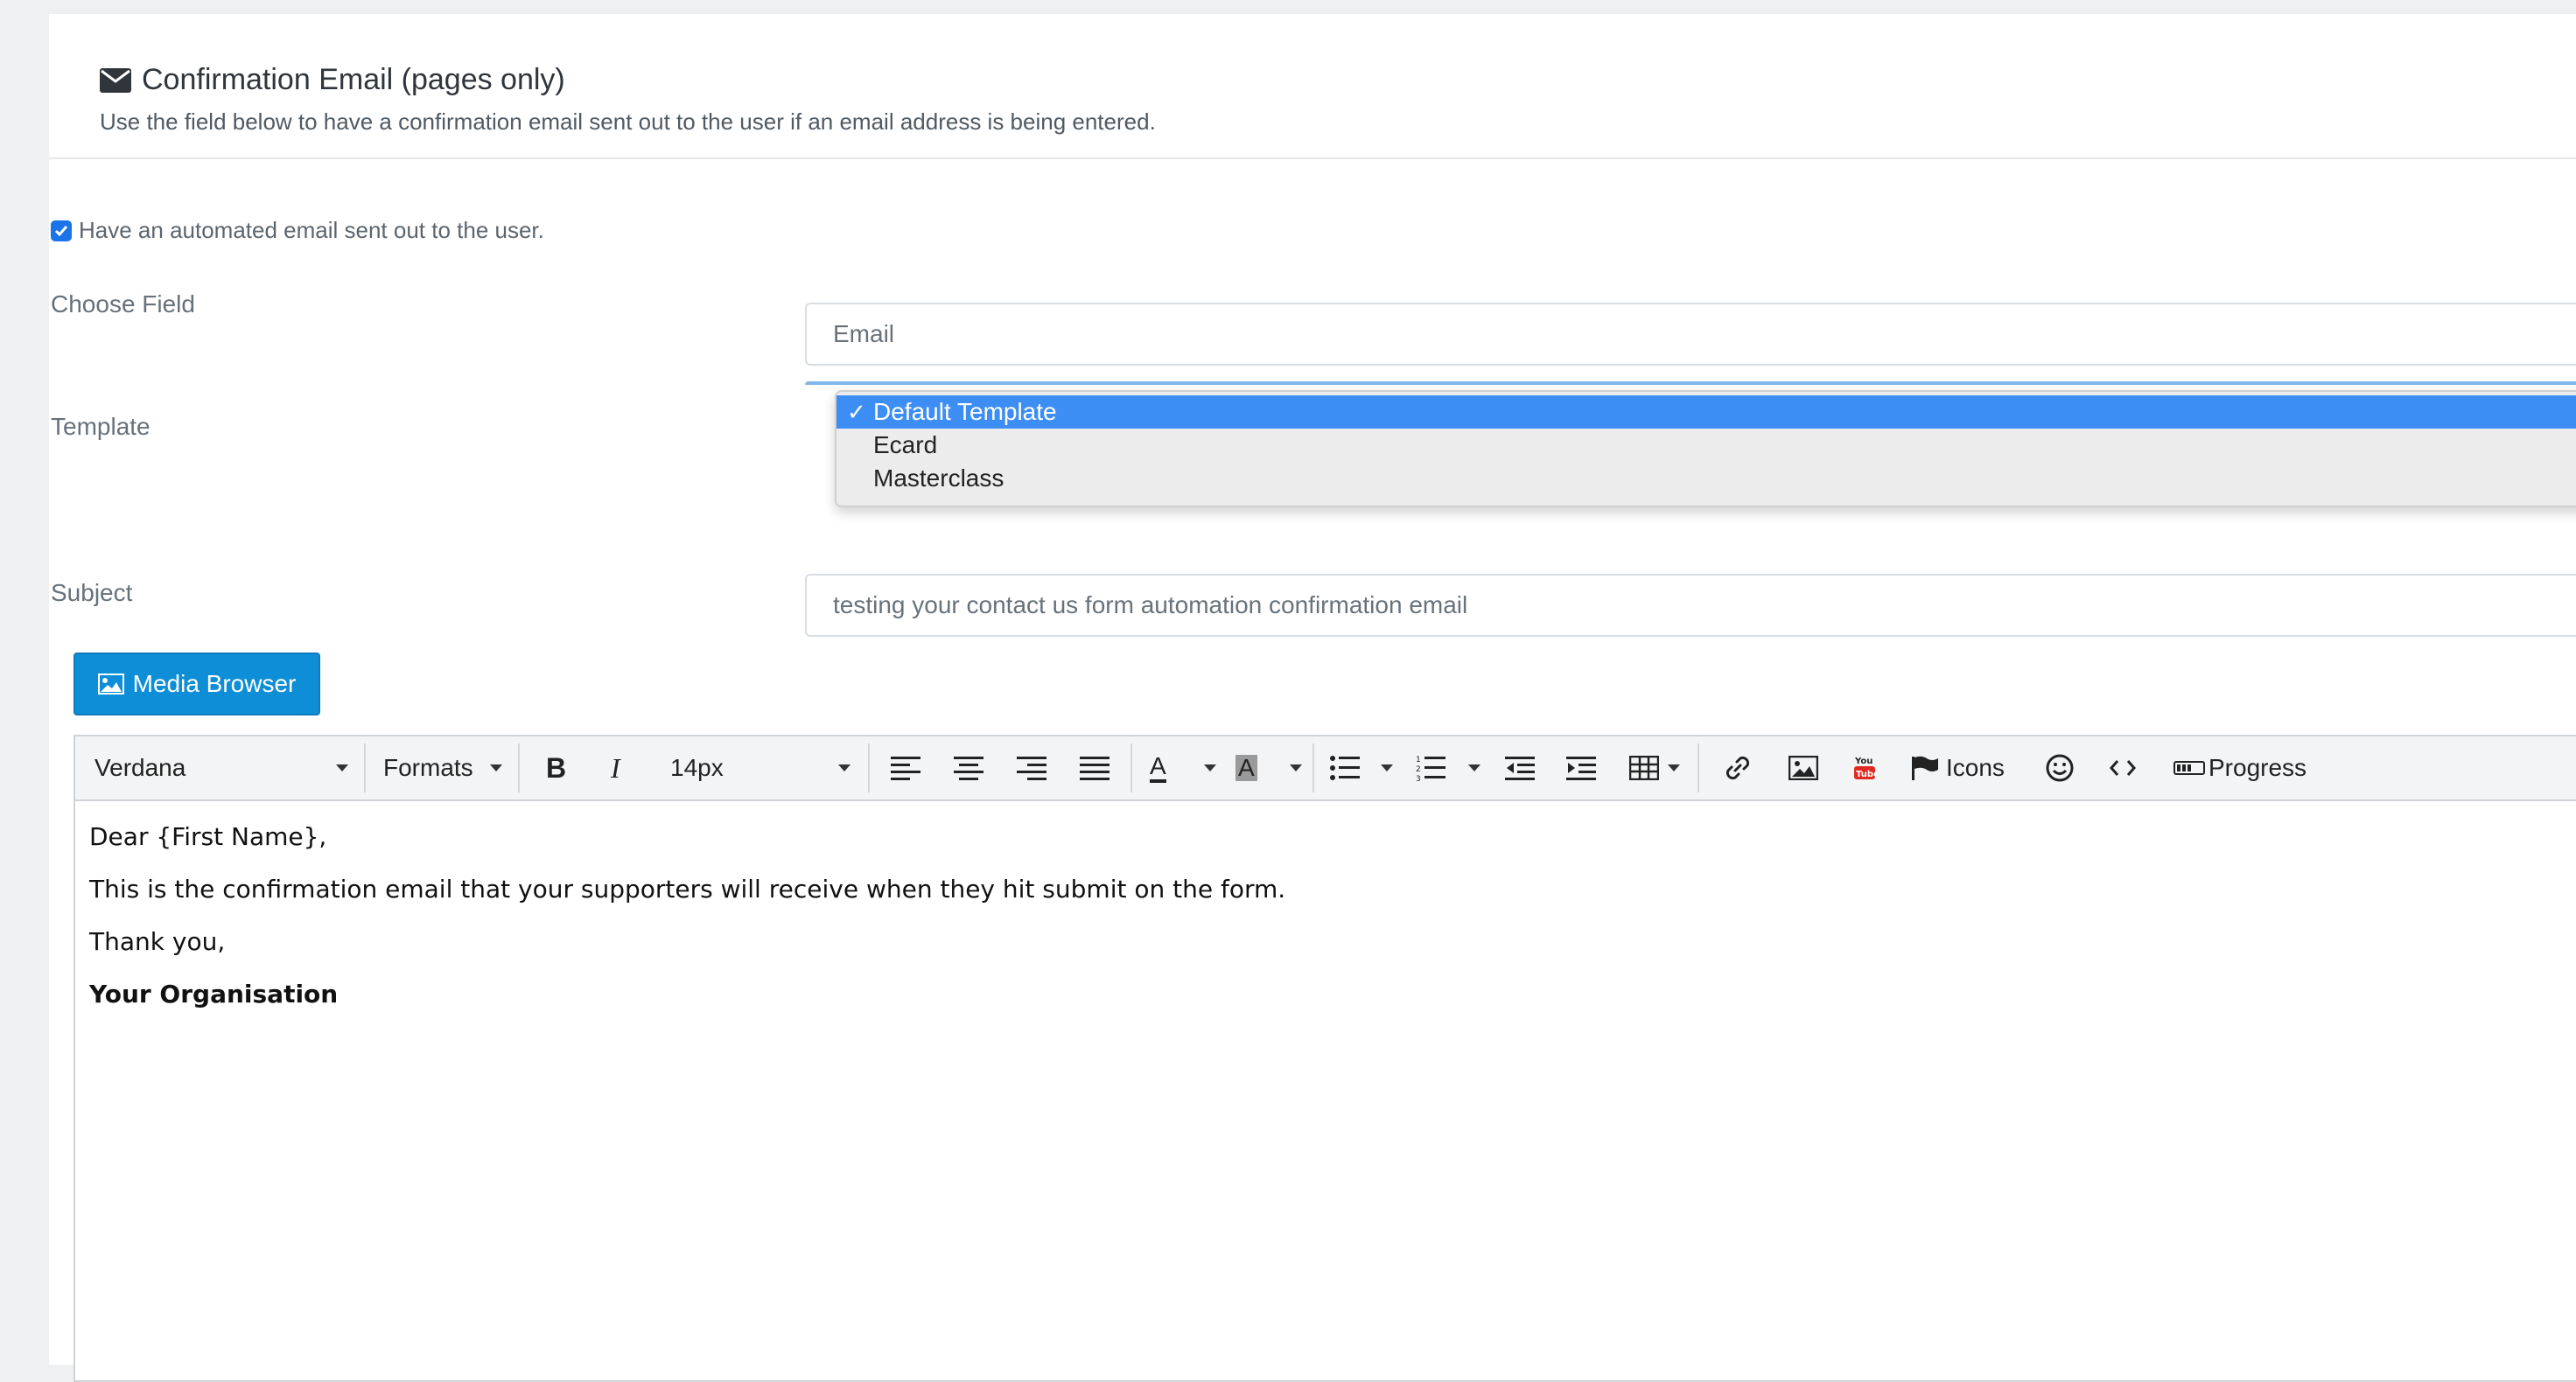 This screenshot has width=2576, height=1382. Describe the element at coordinates (2240, 767) in the screenshot. I see `progress-button: Progress` at that location.